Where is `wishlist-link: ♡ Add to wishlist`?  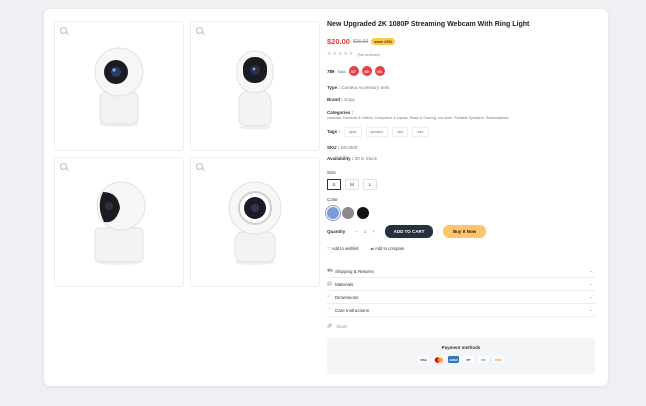
wishlist-link: ♡ Add to wishlist is located at coordinates (342, 248).